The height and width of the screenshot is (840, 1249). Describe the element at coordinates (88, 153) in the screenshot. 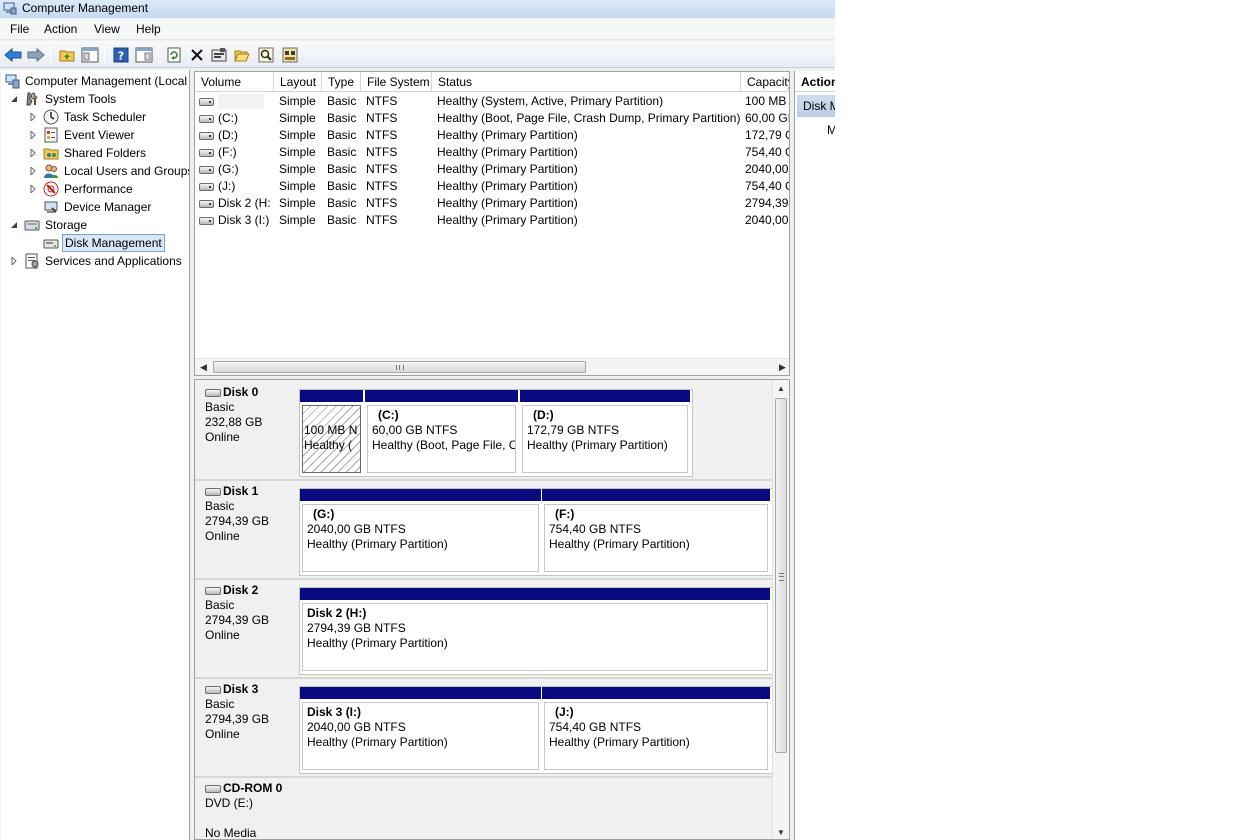

I see `tree-node-shared-folders: Shared Folders` at that location.